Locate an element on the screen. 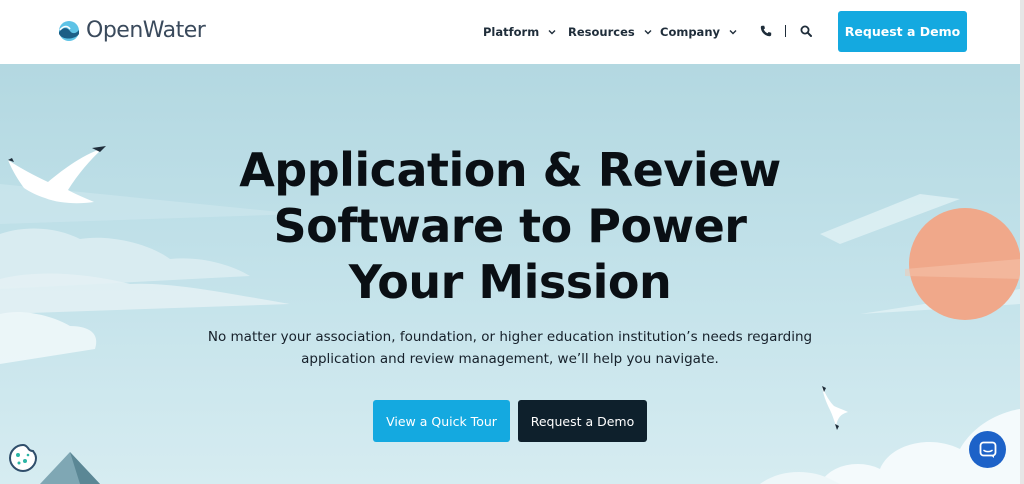  nav-item-platform: Platform is located at coordinates (519, 32).